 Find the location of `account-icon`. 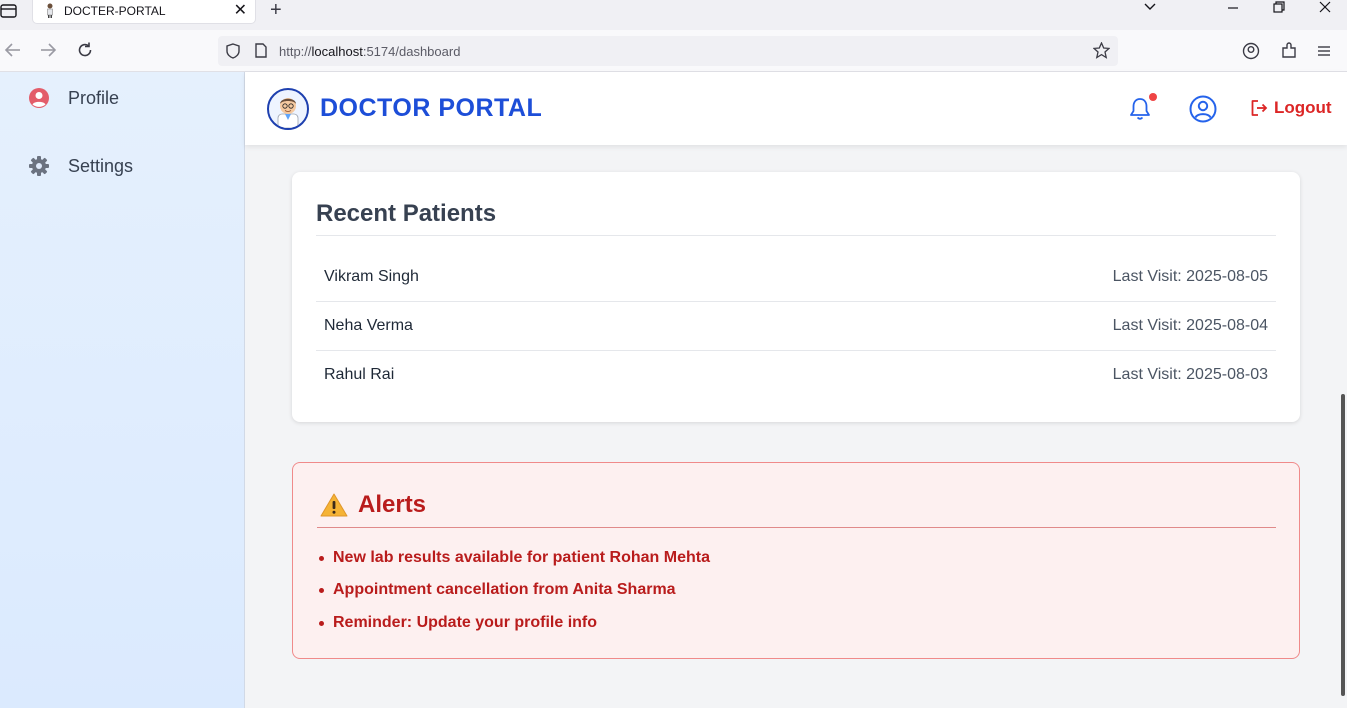

account-icon is located at coordinates (1251, 51).